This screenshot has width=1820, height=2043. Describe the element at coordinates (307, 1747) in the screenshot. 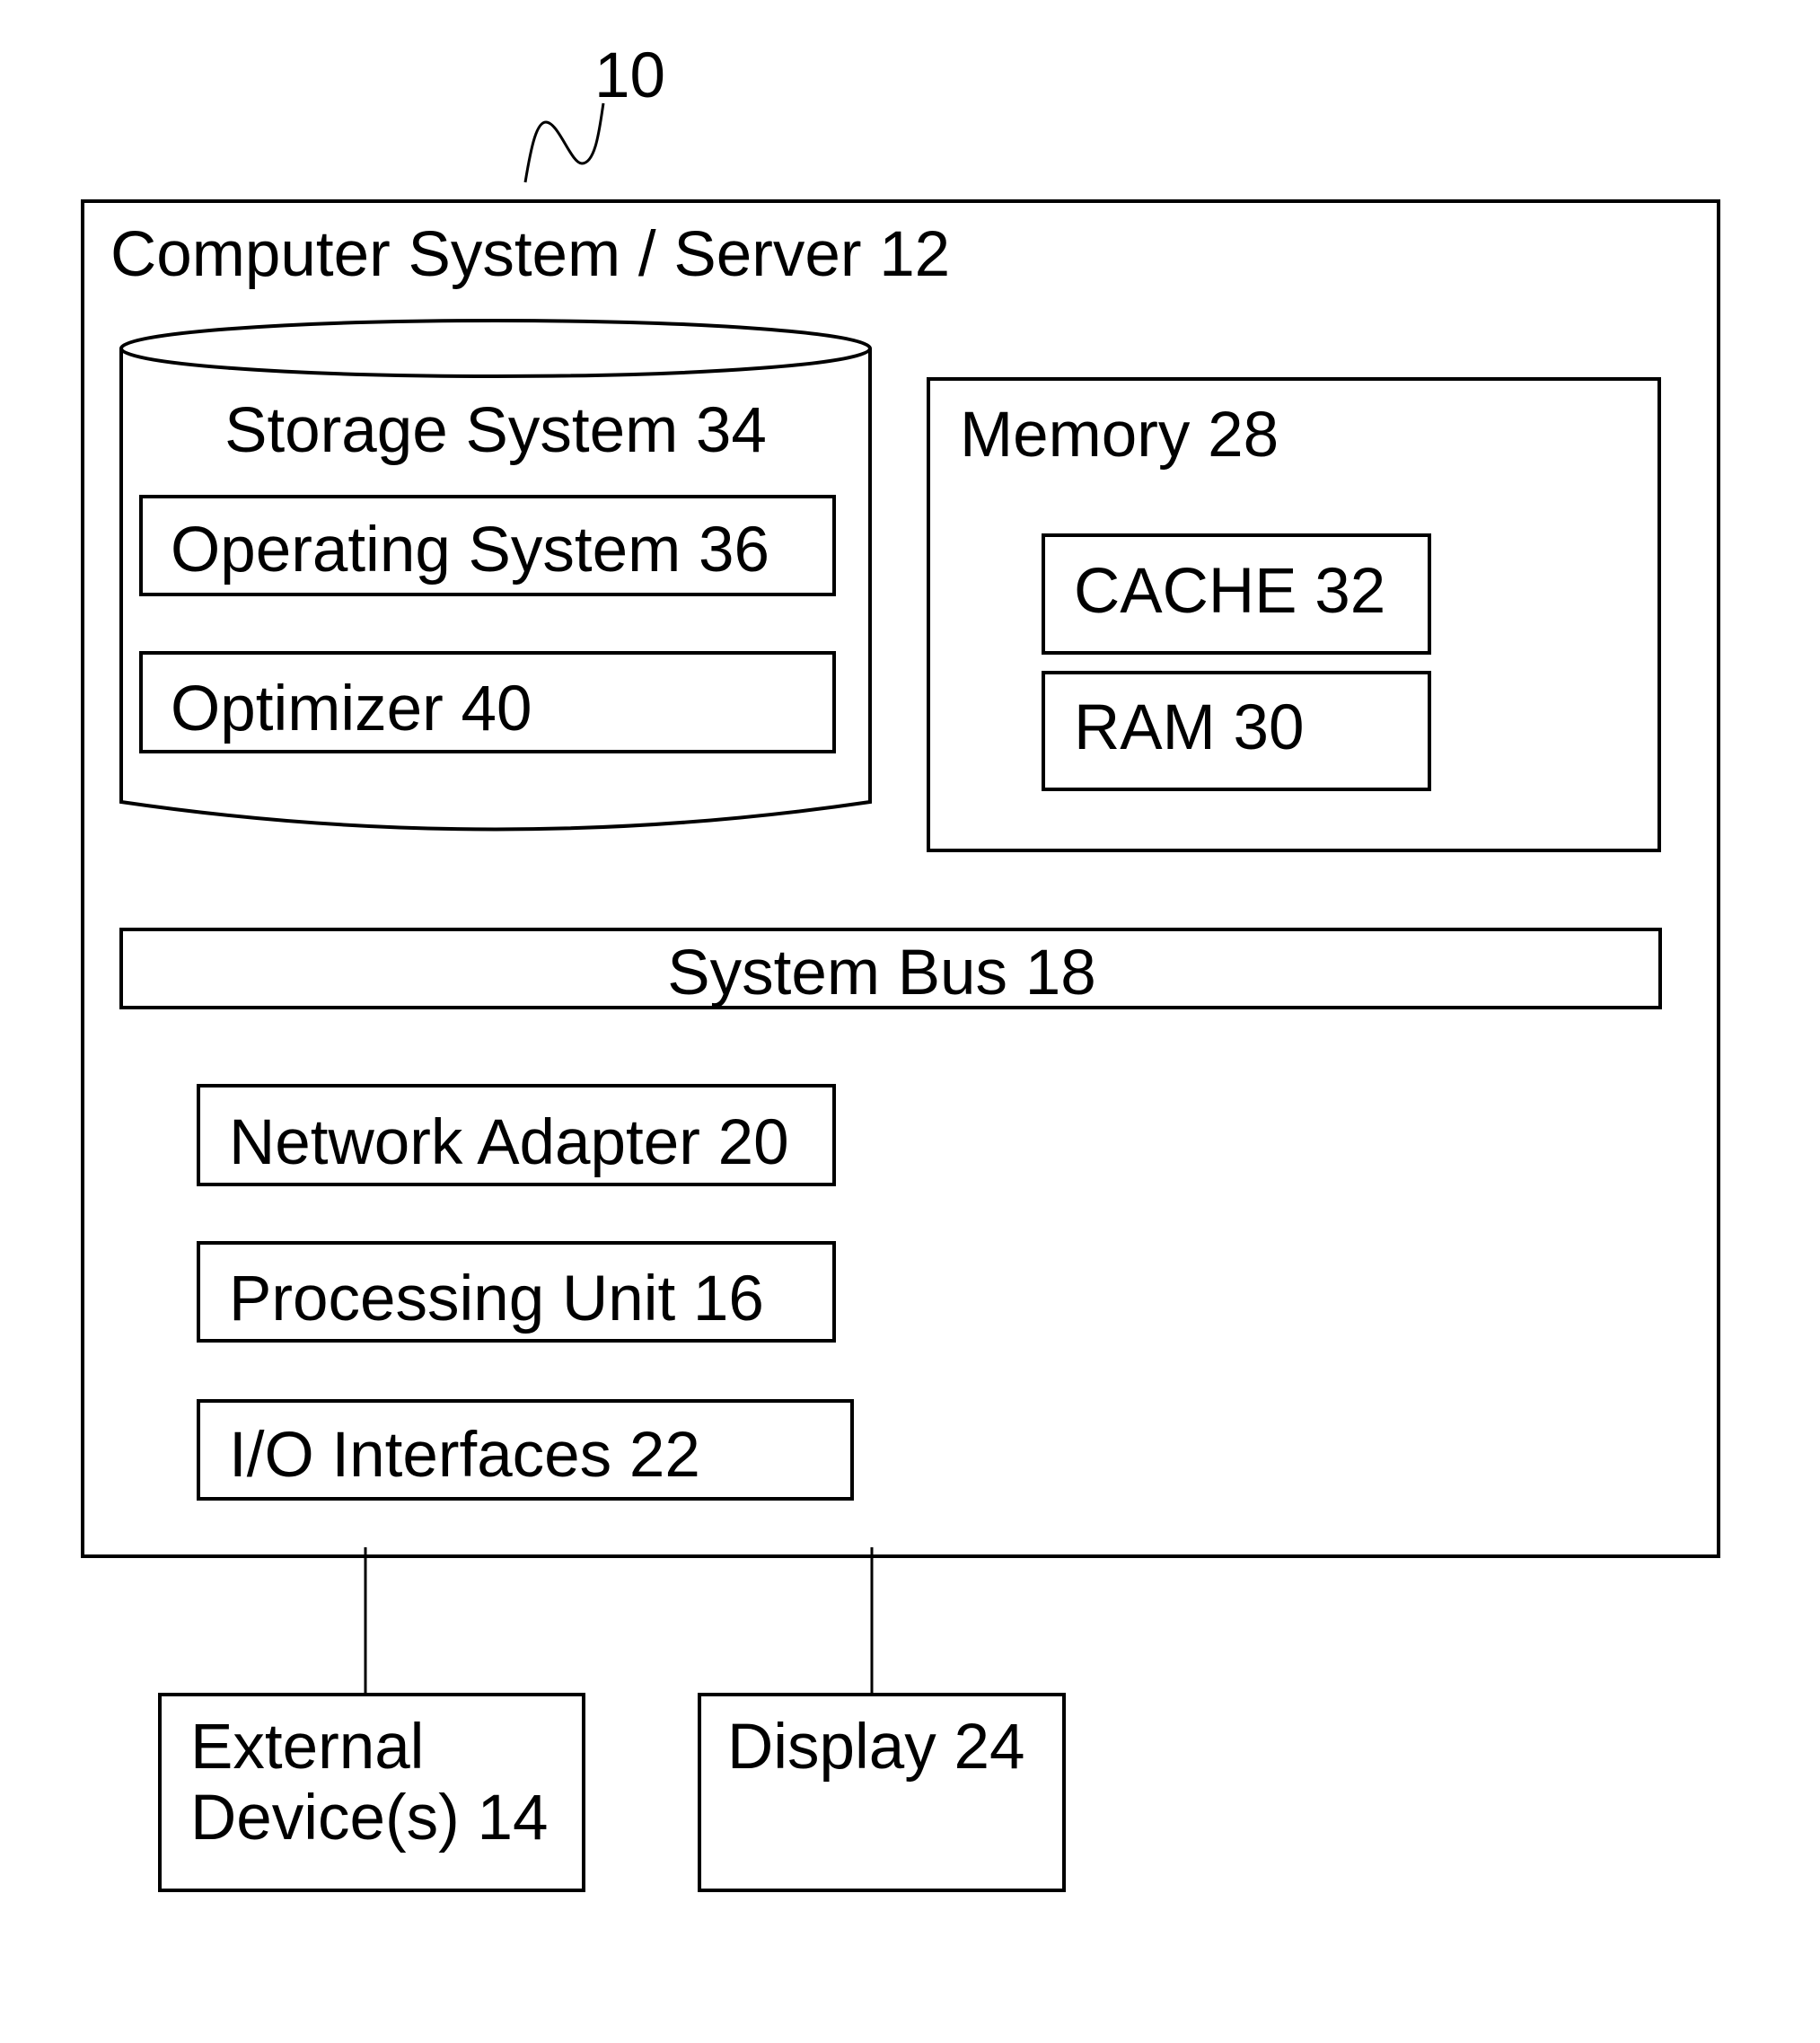

I see `external-devices-label-line1: External` at that location.